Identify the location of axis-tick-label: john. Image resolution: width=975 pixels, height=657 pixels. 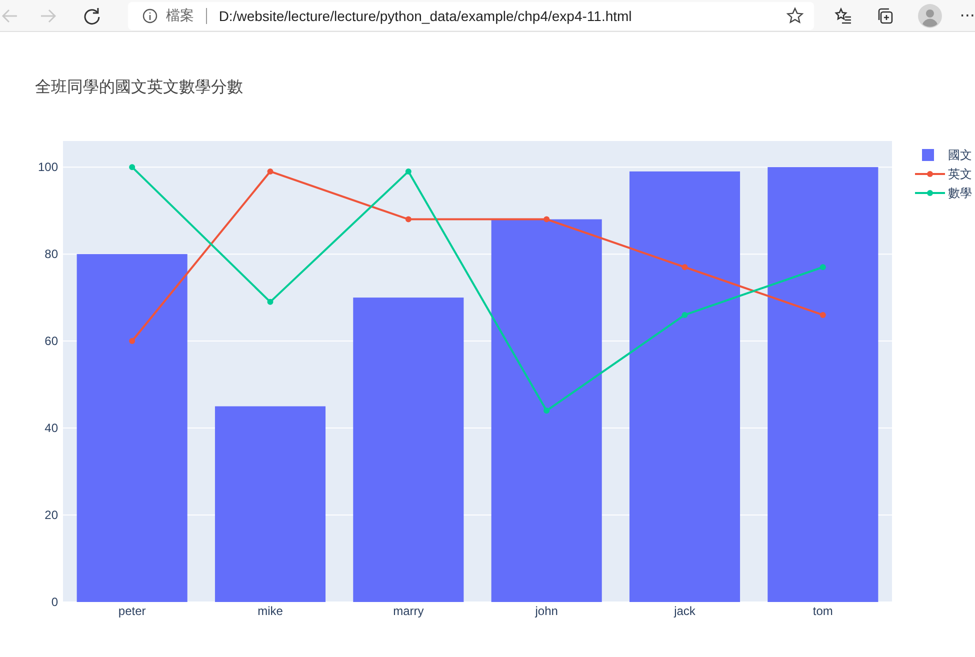
(546, 611).